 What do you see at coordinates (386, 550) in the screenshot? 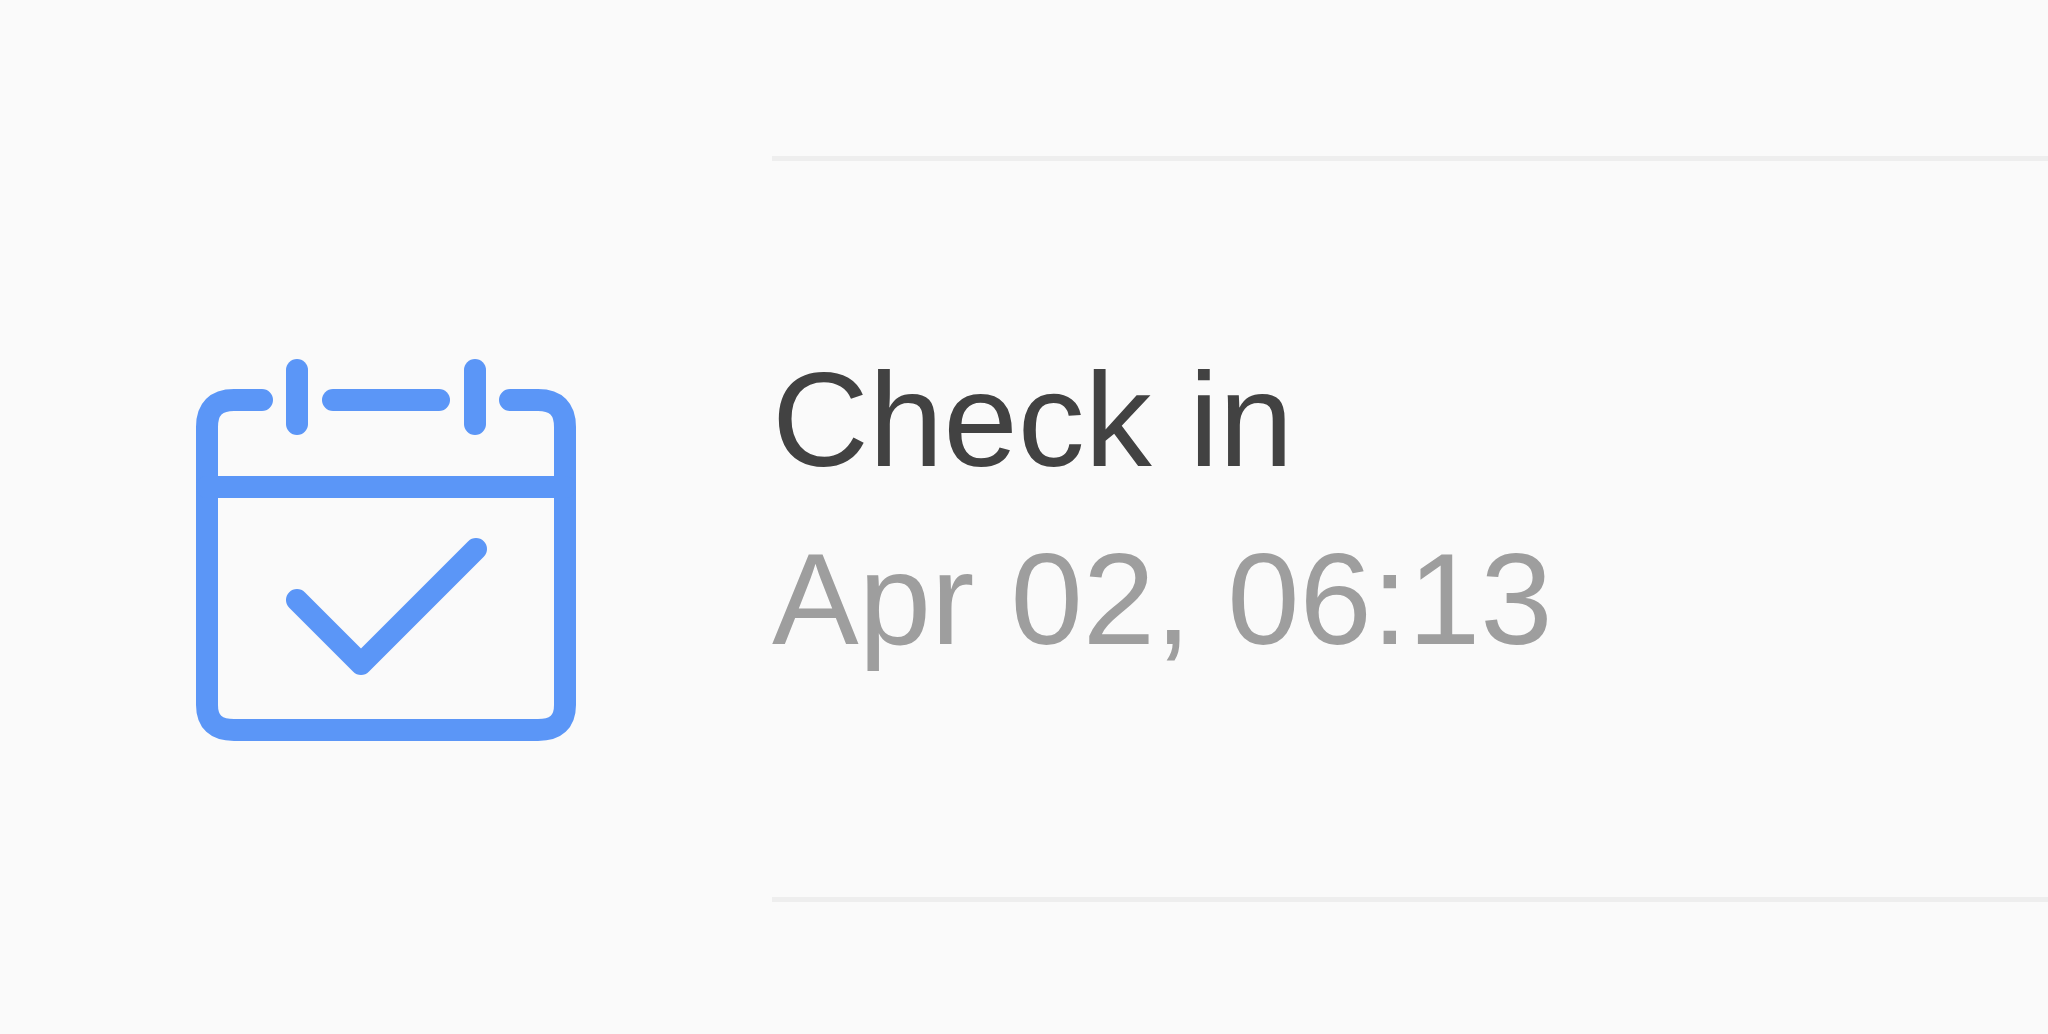
I see `calendar-check-icon` at bounding box center [386, 550].